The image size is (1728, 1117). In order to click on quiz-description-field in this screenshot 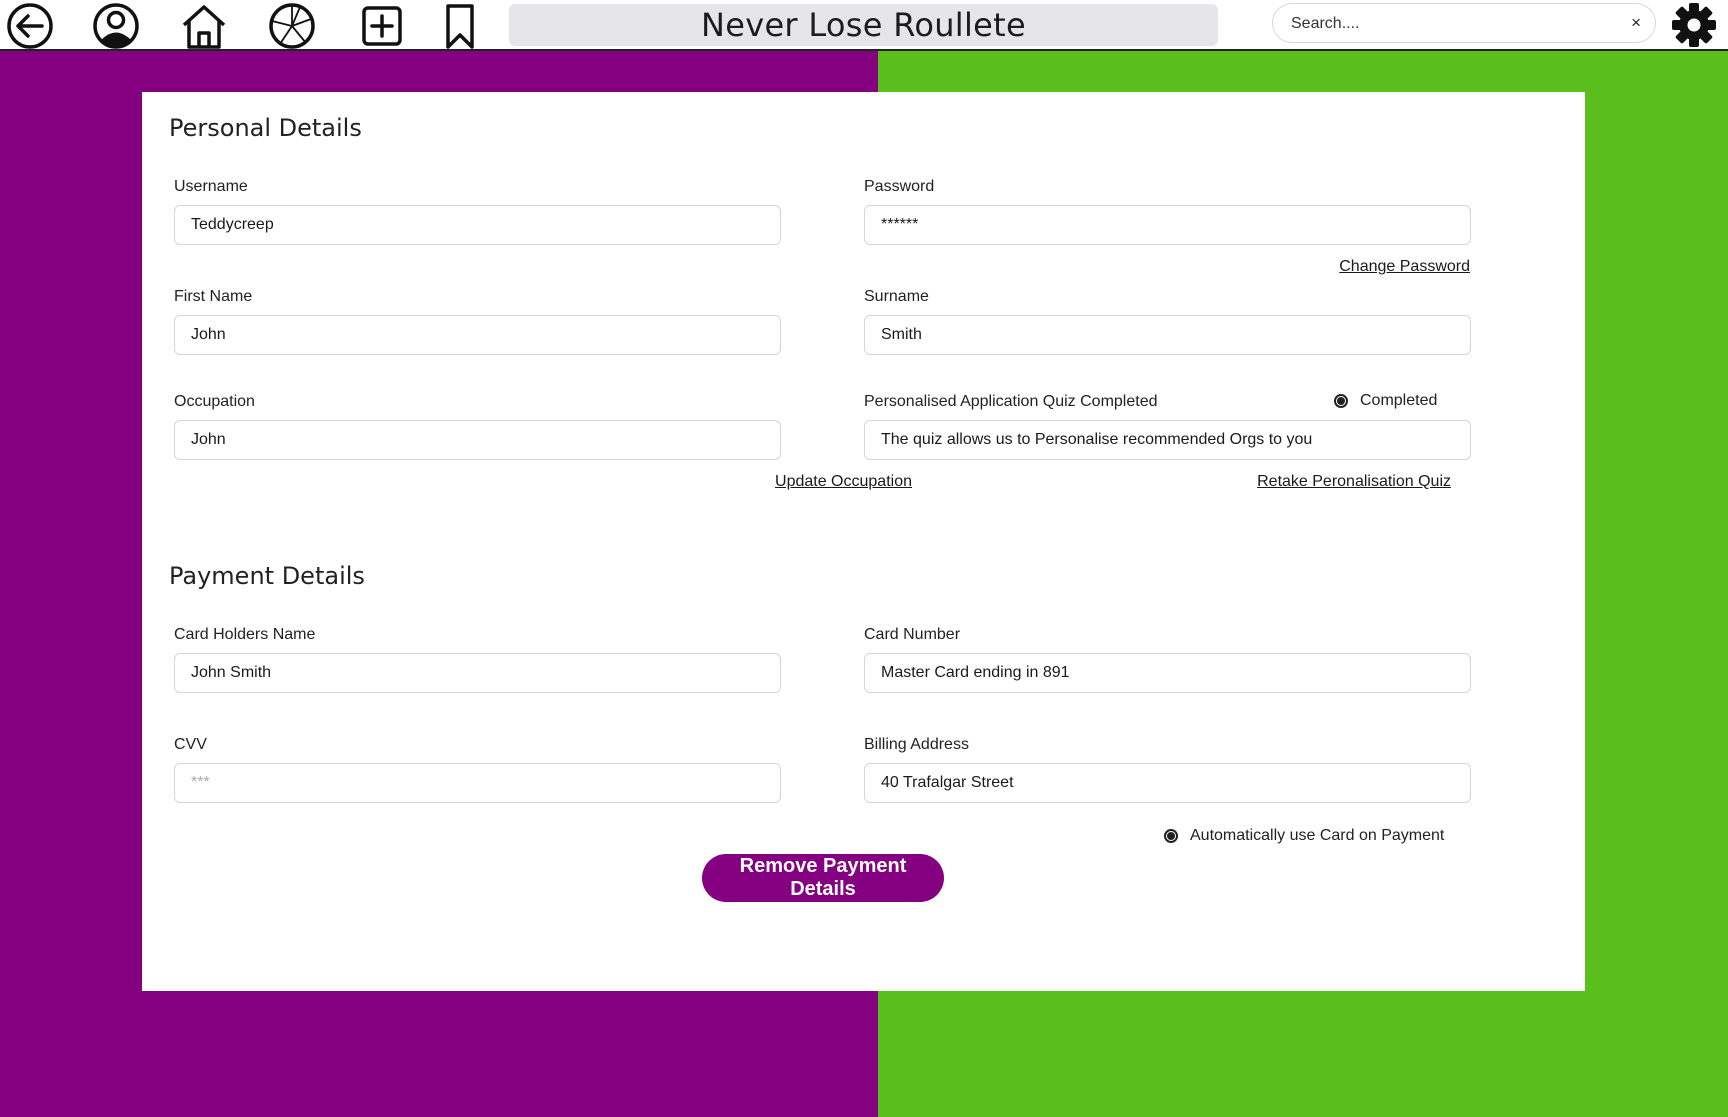, I will do `click(1167, 440)`.